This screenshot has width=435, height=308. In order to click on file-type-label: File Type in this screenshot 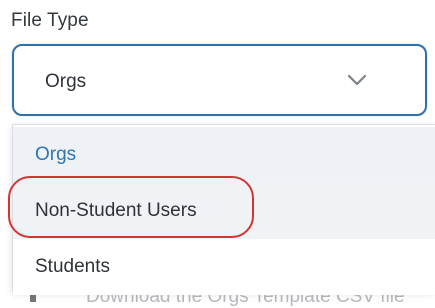, I will do `click(50, 20)`.